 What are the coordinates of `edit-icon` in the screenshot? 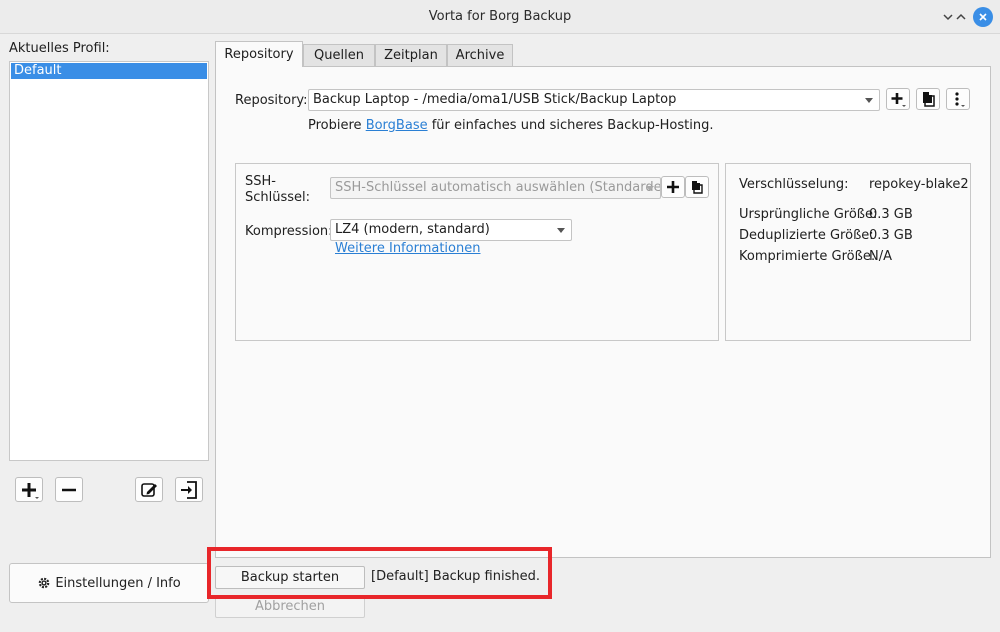 It's located at (149, 489).